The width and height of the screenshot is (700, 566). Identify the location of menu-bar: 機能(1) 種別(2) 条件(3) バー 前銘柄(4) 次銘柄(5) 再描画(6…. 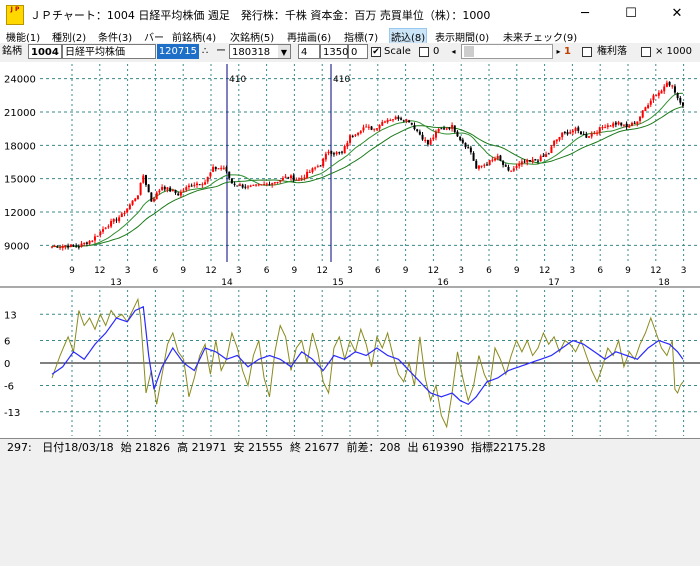
(350, 36).